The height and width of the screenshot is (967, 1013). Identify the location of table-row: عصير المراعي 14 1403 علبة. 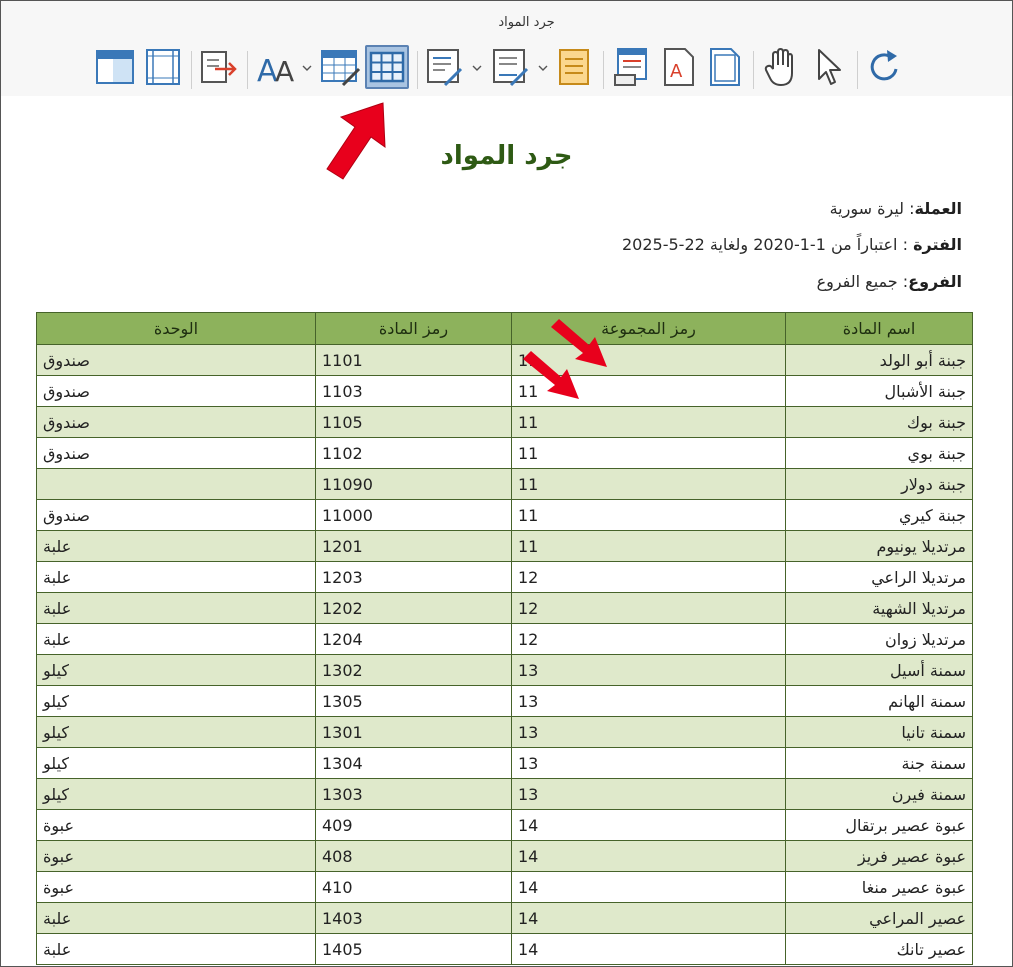
(504, 918).